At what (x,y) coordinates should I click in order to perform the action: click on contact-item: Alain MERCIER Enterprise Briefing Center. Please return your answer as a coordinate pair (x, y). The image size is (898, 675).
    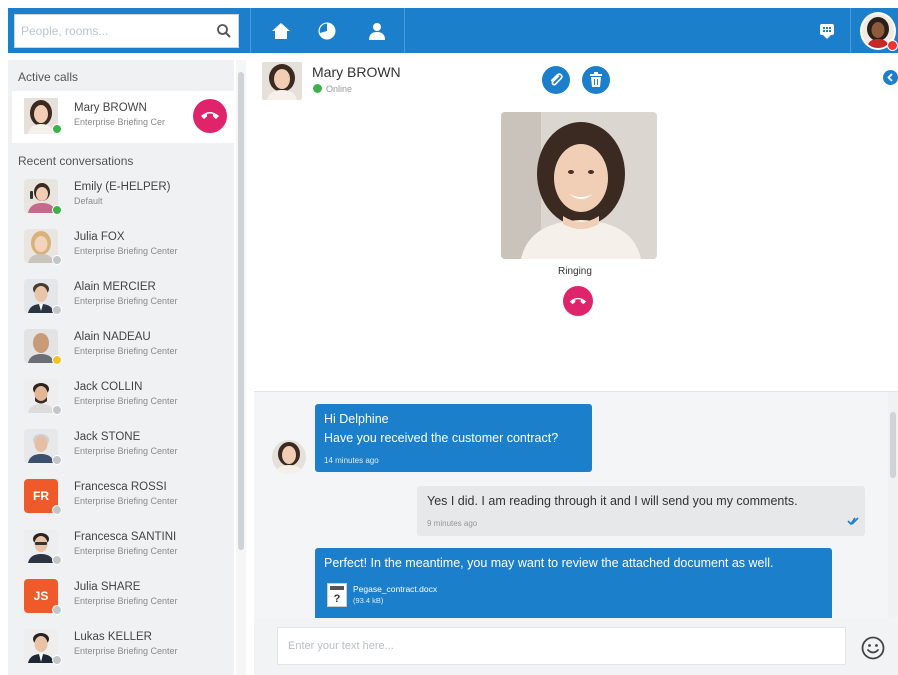
    Looking at the image, I should click on (123, 297).